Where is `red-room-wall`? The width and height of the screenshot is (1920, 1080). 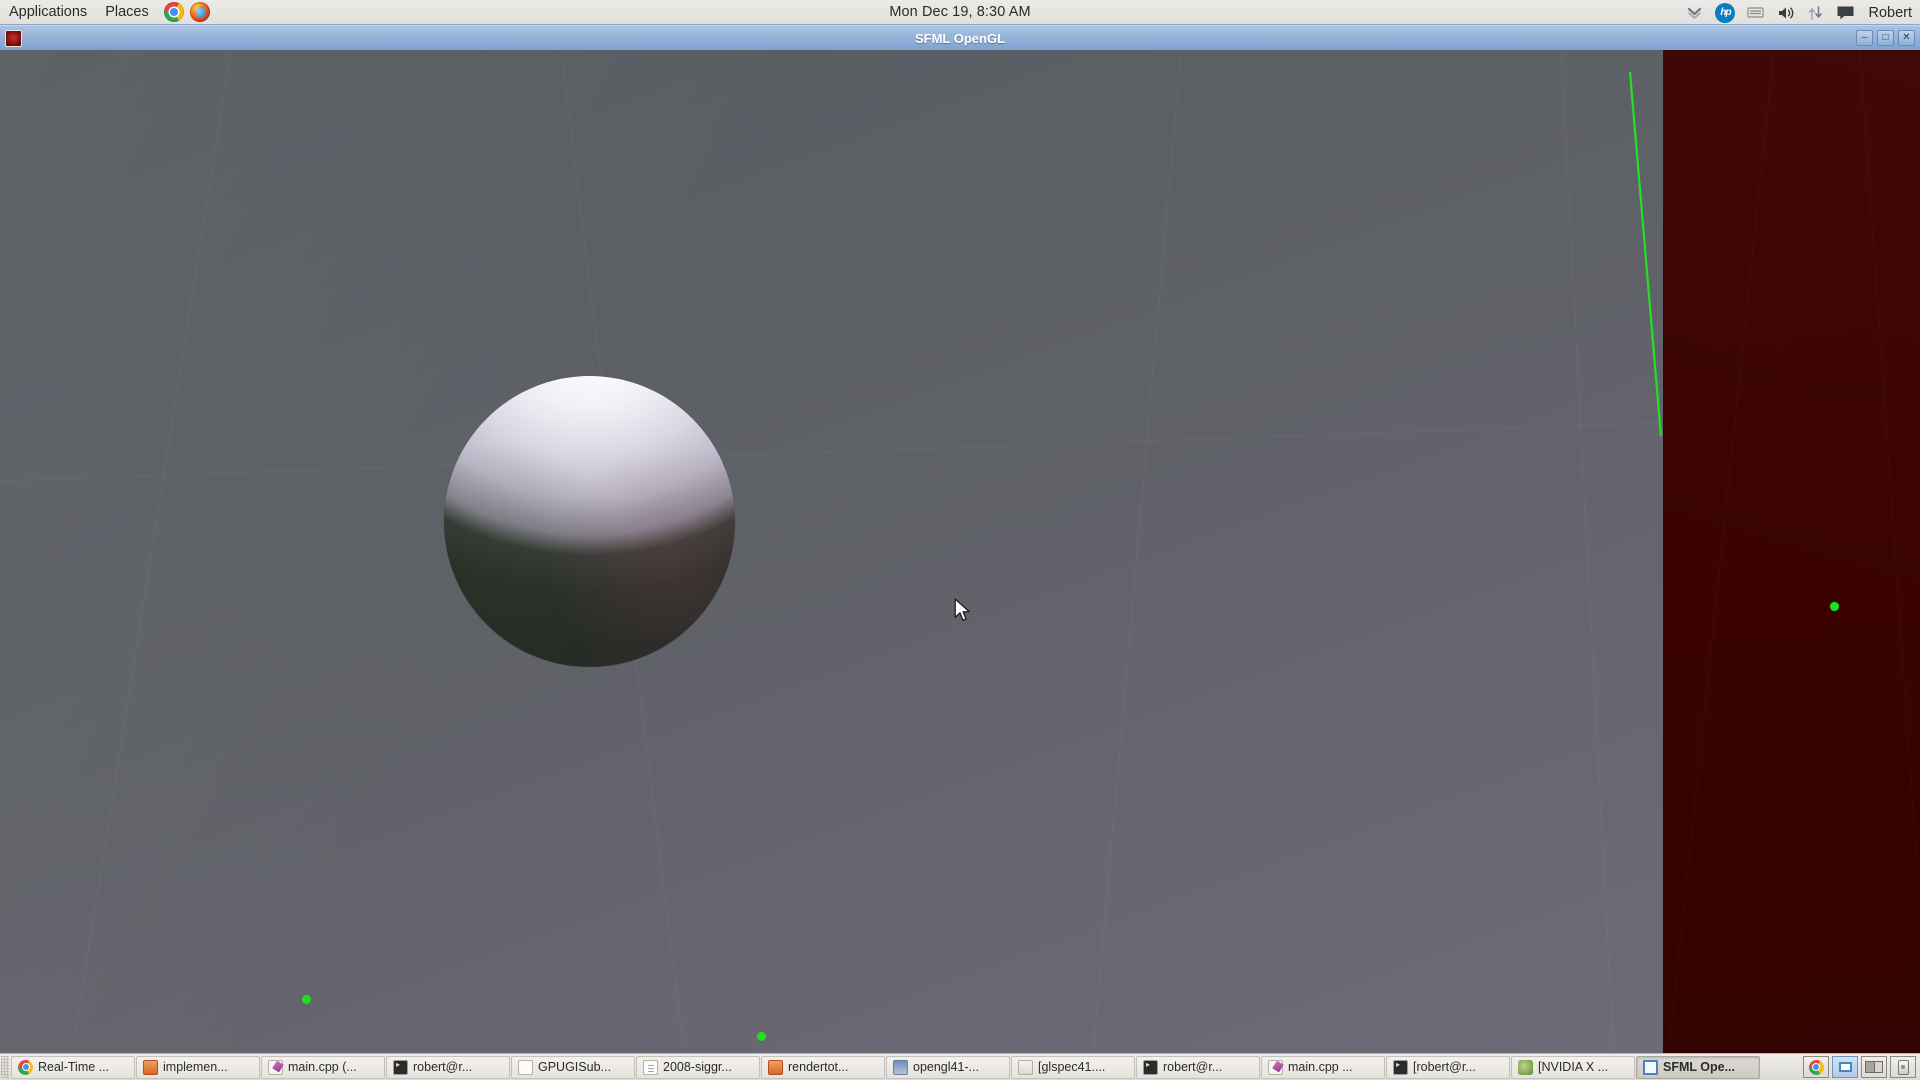
red-room-wall is located at coordinates (1791, 551).